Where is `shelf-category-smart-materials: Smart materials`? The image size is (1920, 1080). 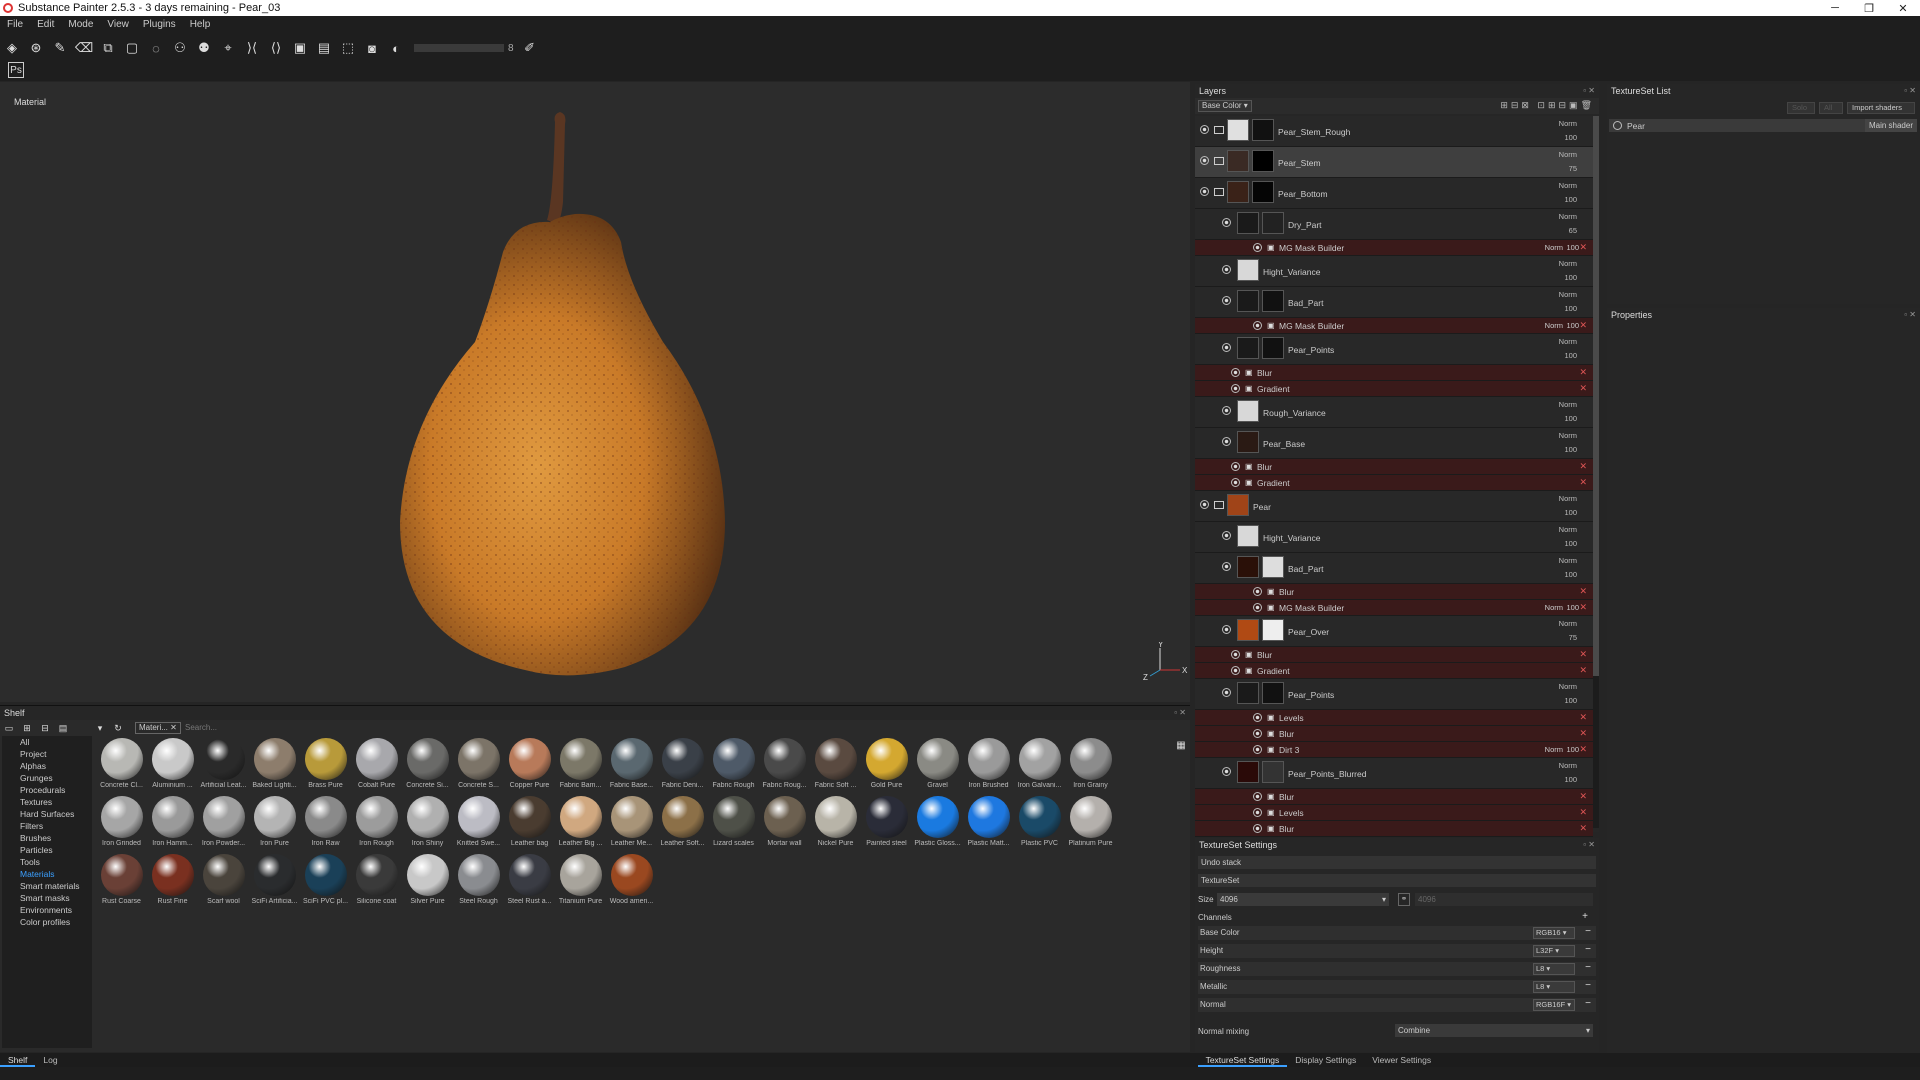 shelf-category-smart-materials: Smart materials is located at coordinates (47, 886).